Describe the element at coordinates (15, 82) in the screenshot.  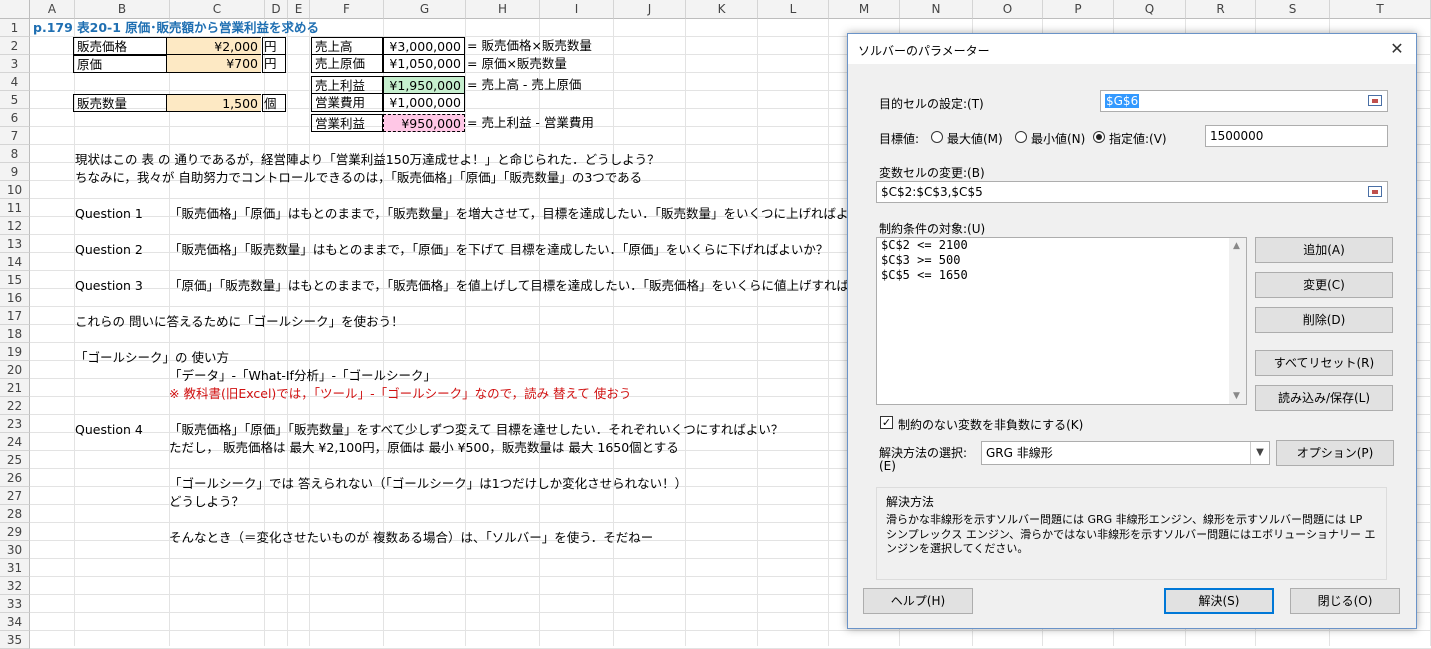
I see `row-header: 4` at that location.